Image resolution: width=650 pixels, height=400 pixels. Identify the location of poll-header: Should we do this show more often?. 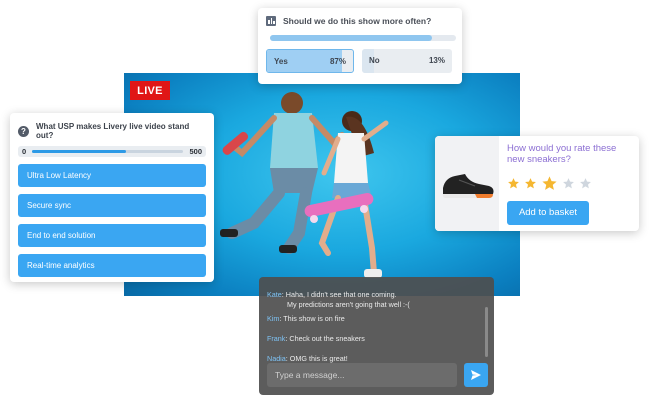
(360, 21).